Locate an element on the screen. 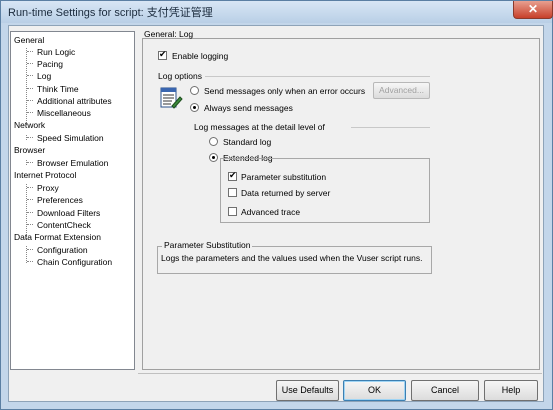 Image resolution: width=553 pixels, height=410 pixels. tree-connector is located at coordinates (26, 86).